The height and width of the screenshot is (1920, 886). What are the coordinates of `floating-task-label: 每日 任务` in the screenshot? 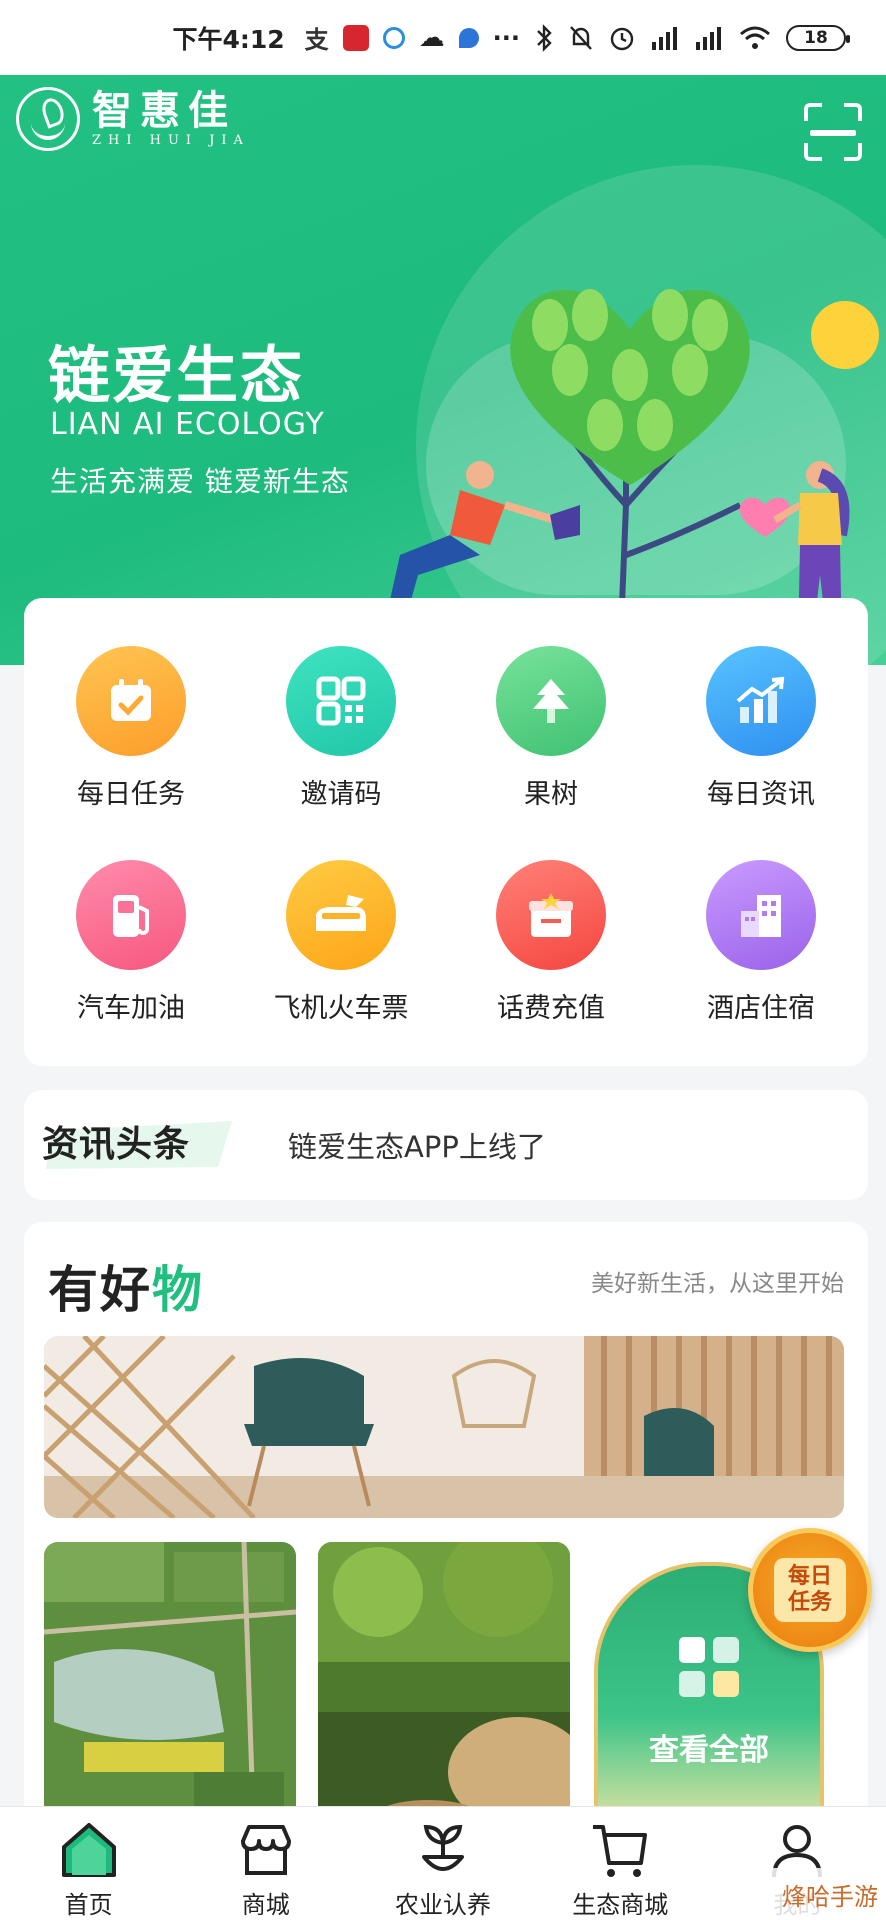 It's located at (810, 1590).